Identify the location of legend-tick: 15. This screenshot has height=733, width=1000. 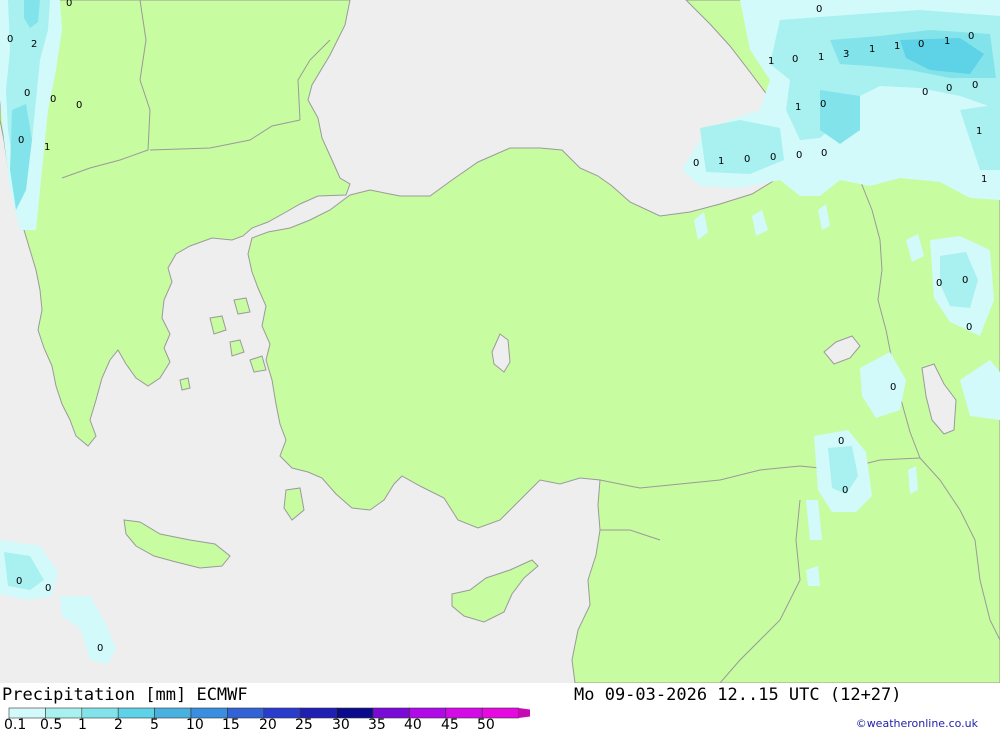
(231, 725).